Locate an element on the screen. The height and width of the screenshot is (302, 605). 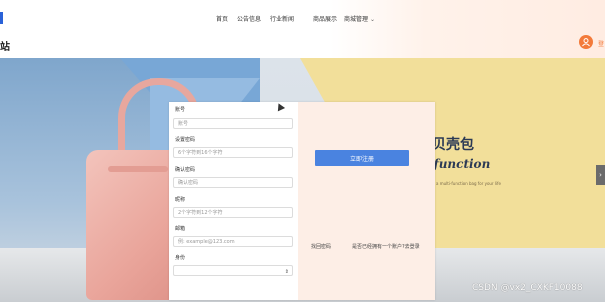
identity-label: 身份 is located at coordinates (180, 258).